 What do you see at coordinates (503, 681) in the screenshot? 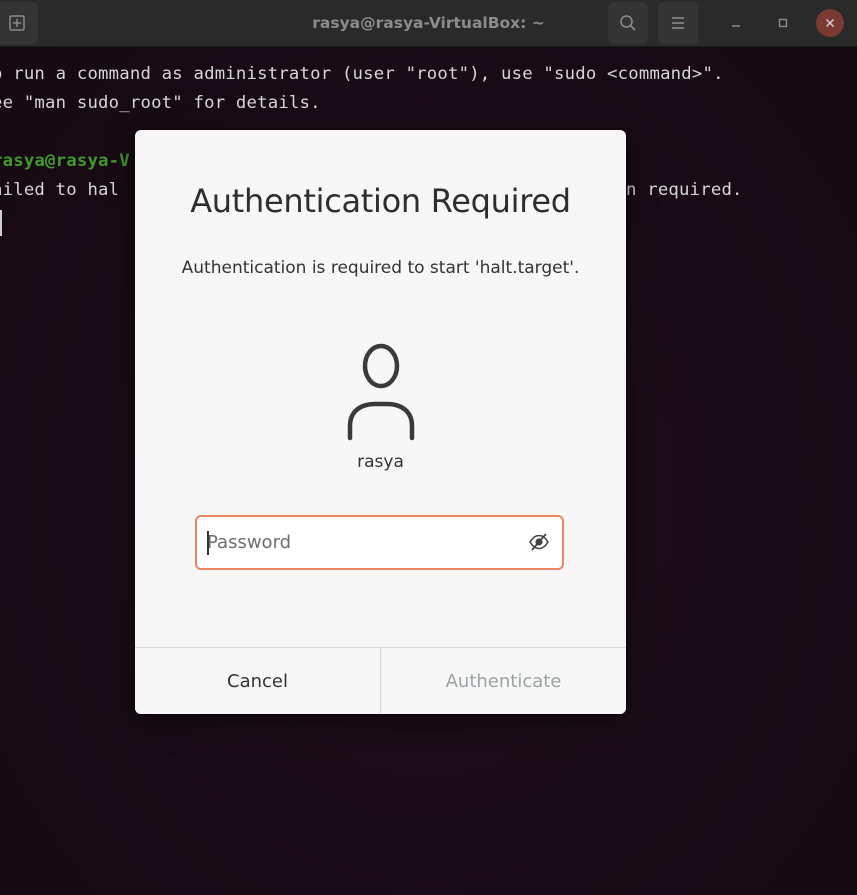
I see `authenticate-button: Authenticate` at bounding box center [503, 681].